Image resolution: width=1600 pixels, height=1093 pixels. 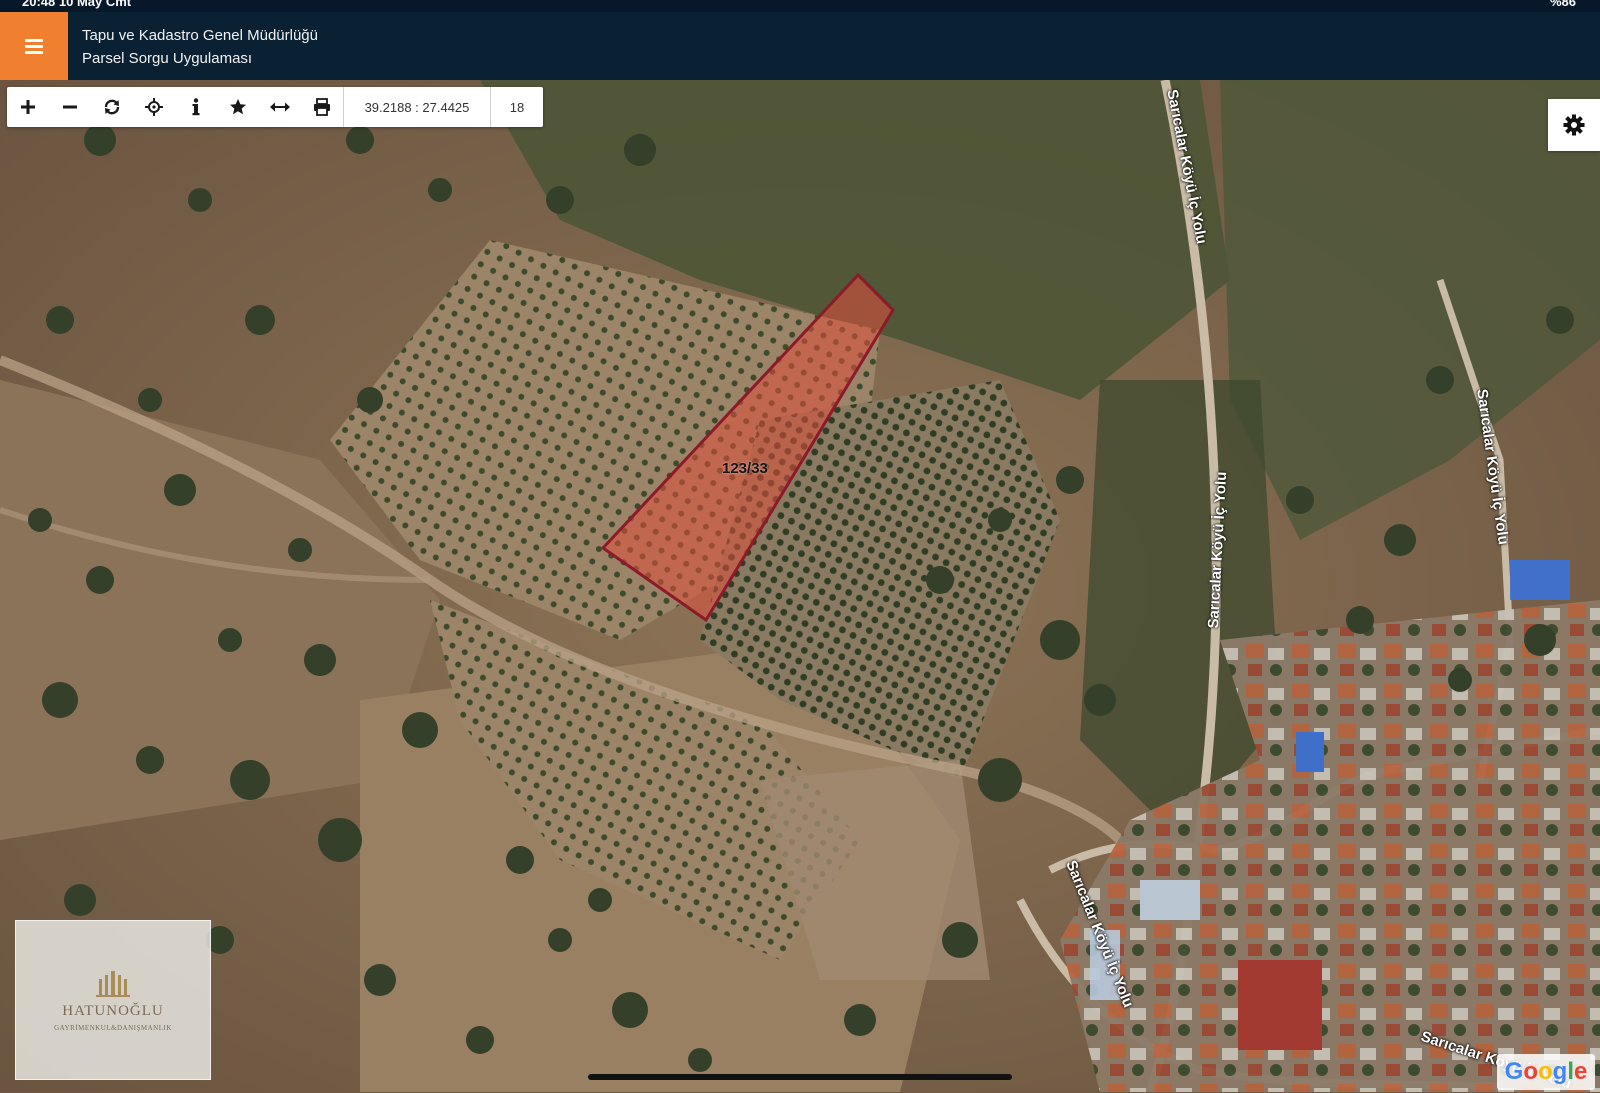 I want to click on print-button, so click(x=322, y=107).